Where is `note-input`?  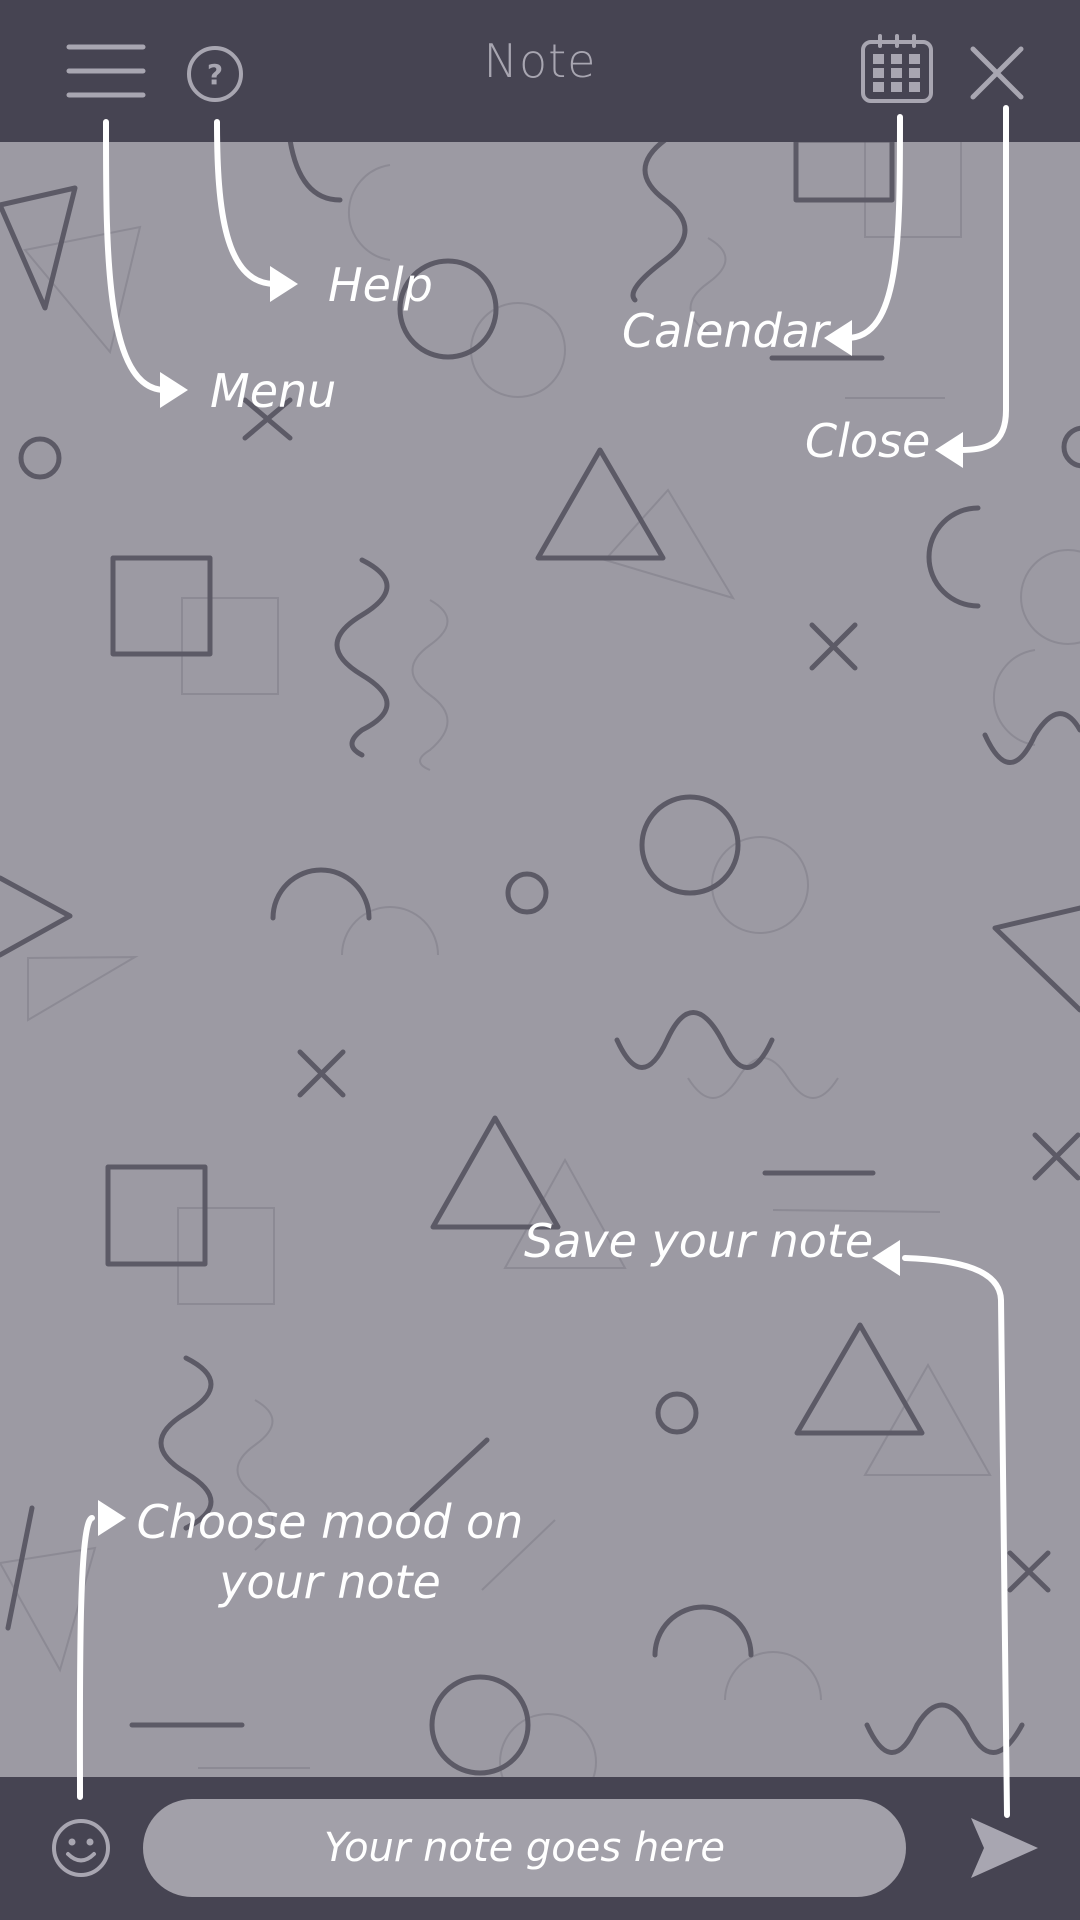 note-input is located at coordinates (524, 1848).